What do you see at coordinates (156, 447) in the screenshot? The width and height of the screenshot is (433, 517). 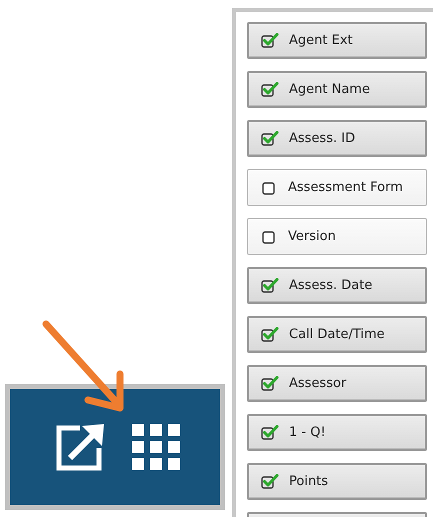 I see `grid-icon` at bounding box center [156, 447].